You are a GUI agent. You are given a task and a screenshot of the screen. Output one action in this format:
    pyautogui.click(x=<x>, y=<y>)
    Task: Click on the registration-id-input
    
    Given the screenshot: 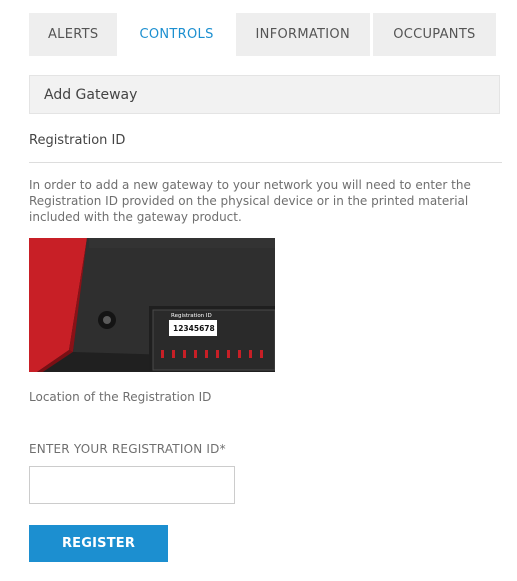 What is the action you would take?
    pyautogui.click(x=132, y=485)
    